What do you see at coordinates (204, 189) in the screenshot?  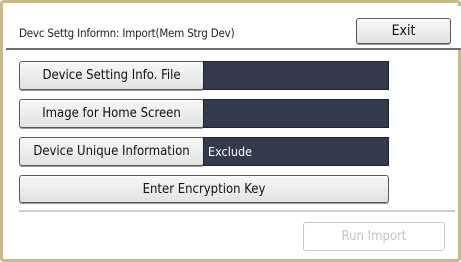 I see `enter-encryption-key-button: Enter Encryption Key` at bounding box center [204, 189].